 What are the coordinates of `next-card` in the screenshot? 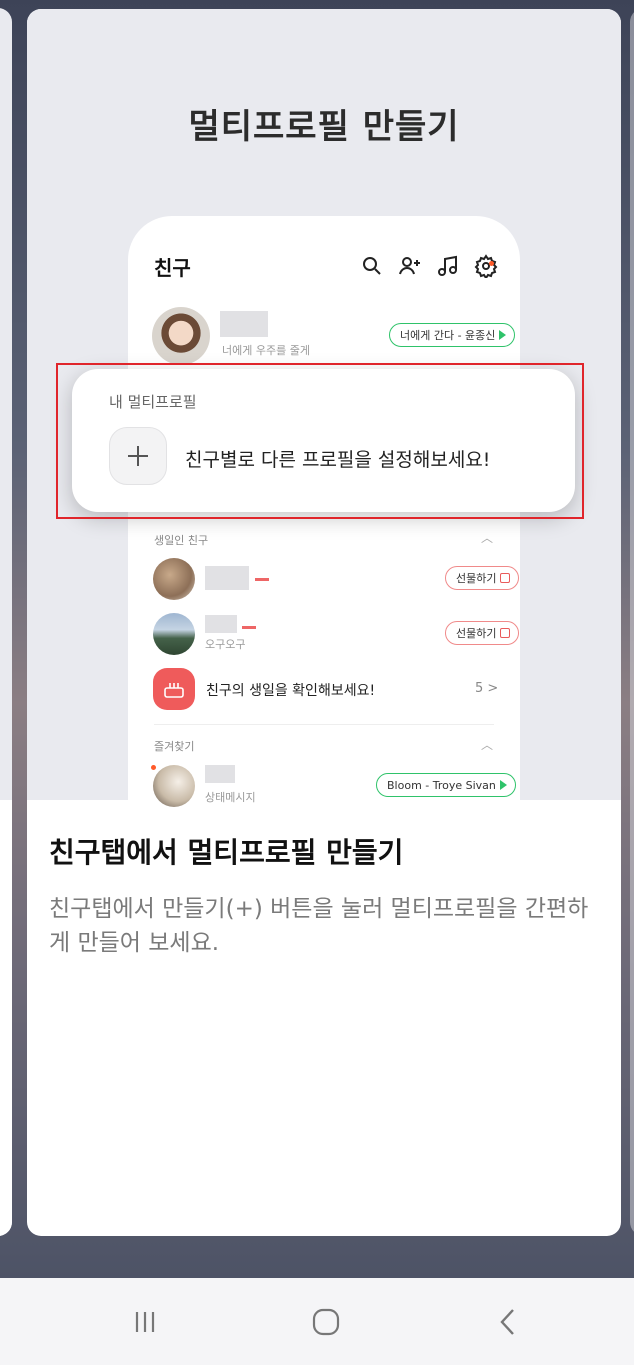 It's located at (632, 622).